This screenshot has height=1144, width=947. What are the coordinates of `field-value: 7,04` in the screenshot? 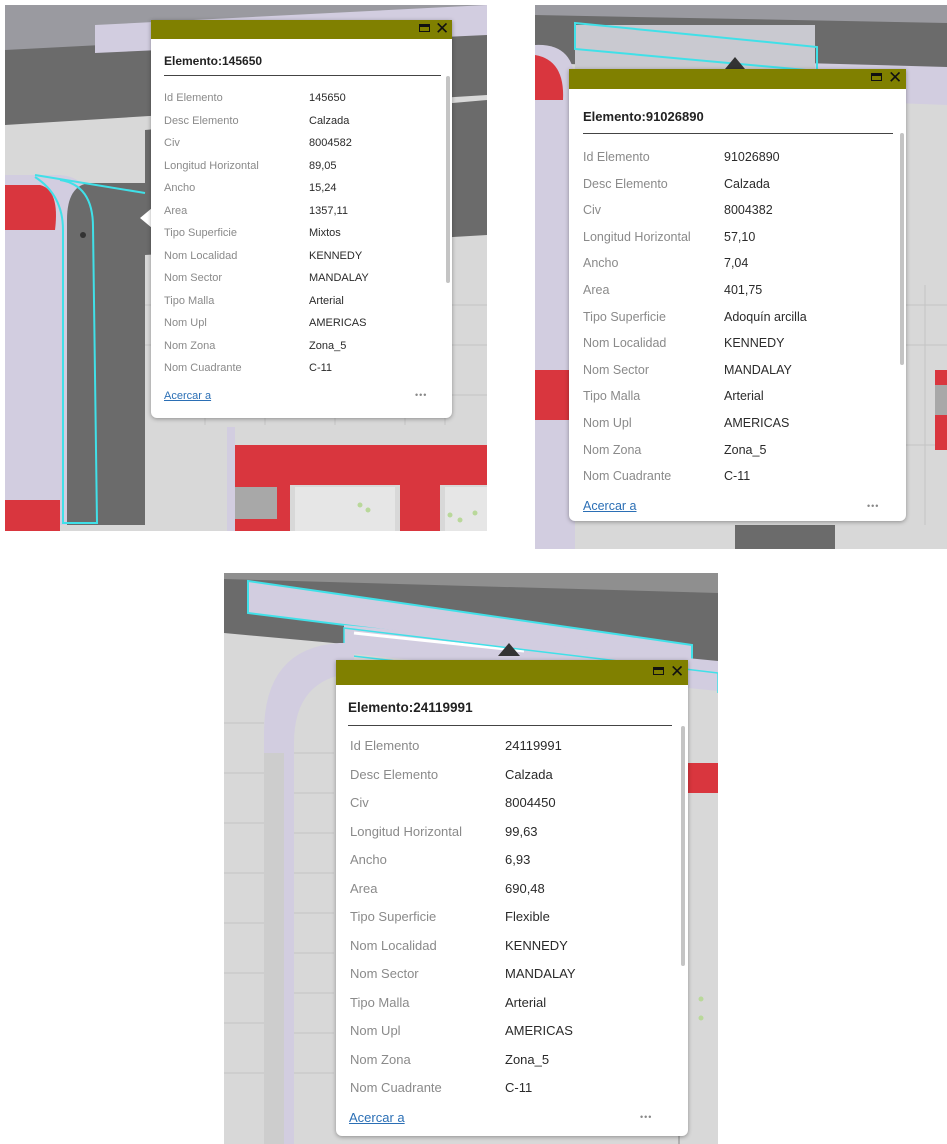 It's located at (736, 263).